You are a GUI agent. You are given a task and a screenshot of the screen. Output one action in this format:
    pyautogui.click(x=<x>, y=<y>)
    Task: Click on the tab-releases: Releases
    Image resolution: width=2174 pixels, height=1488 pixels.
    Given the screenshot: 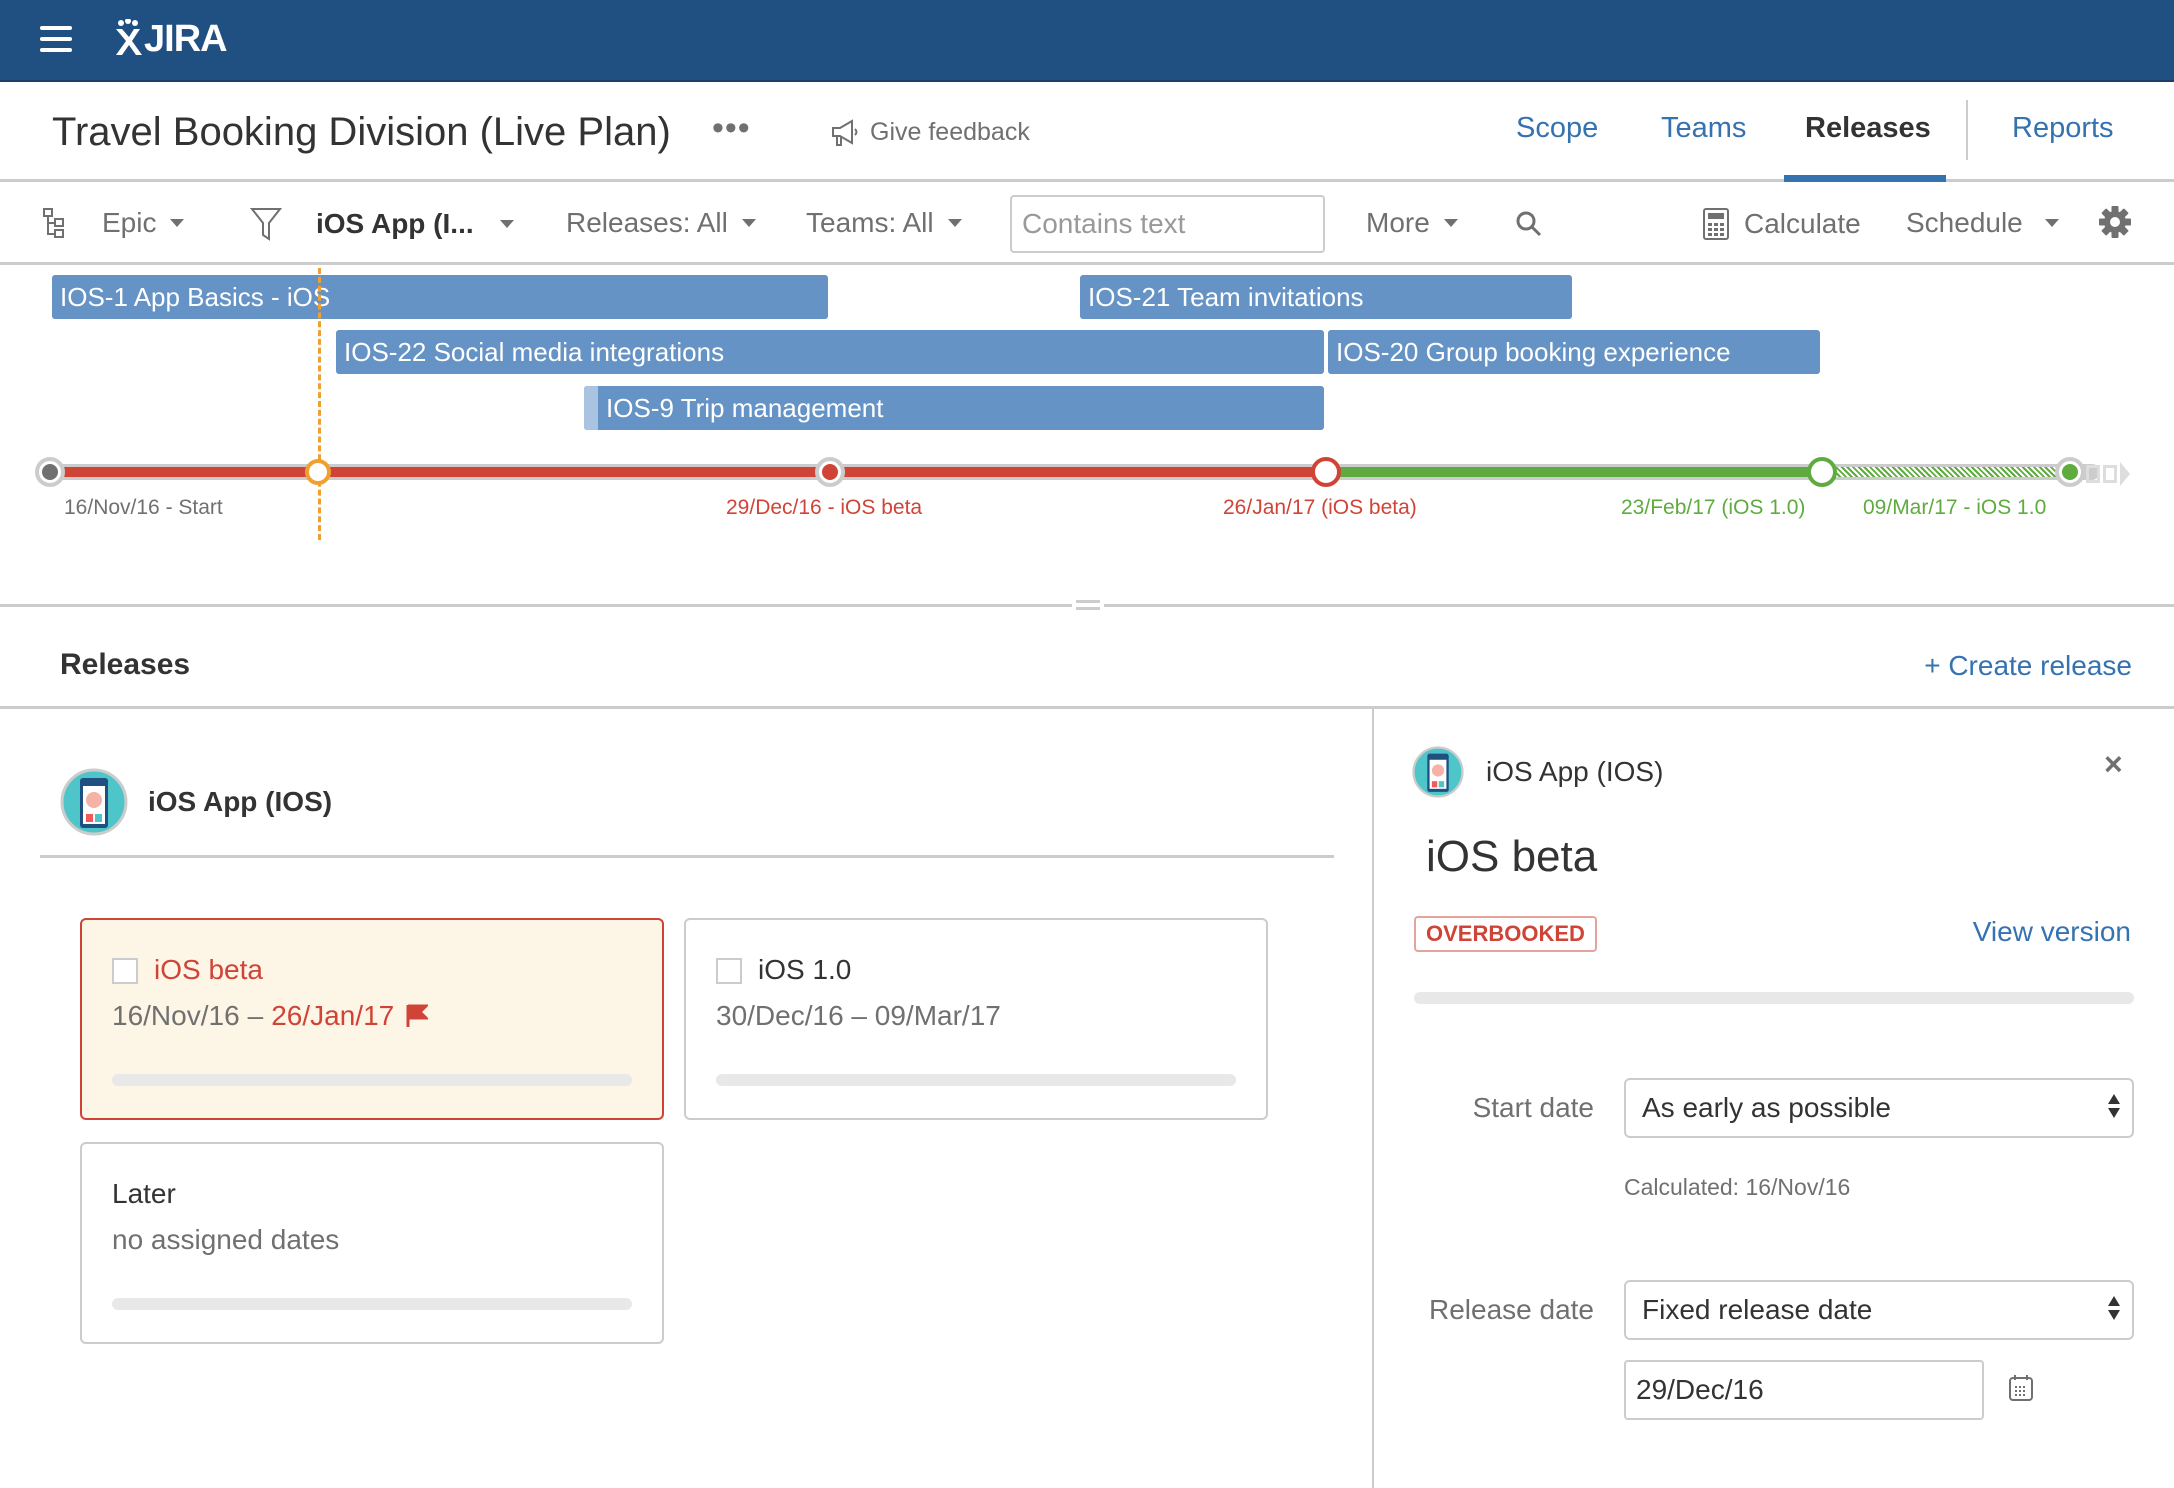 What is the action you would take?
    pyautogui.click(x=1868, y=128)
    